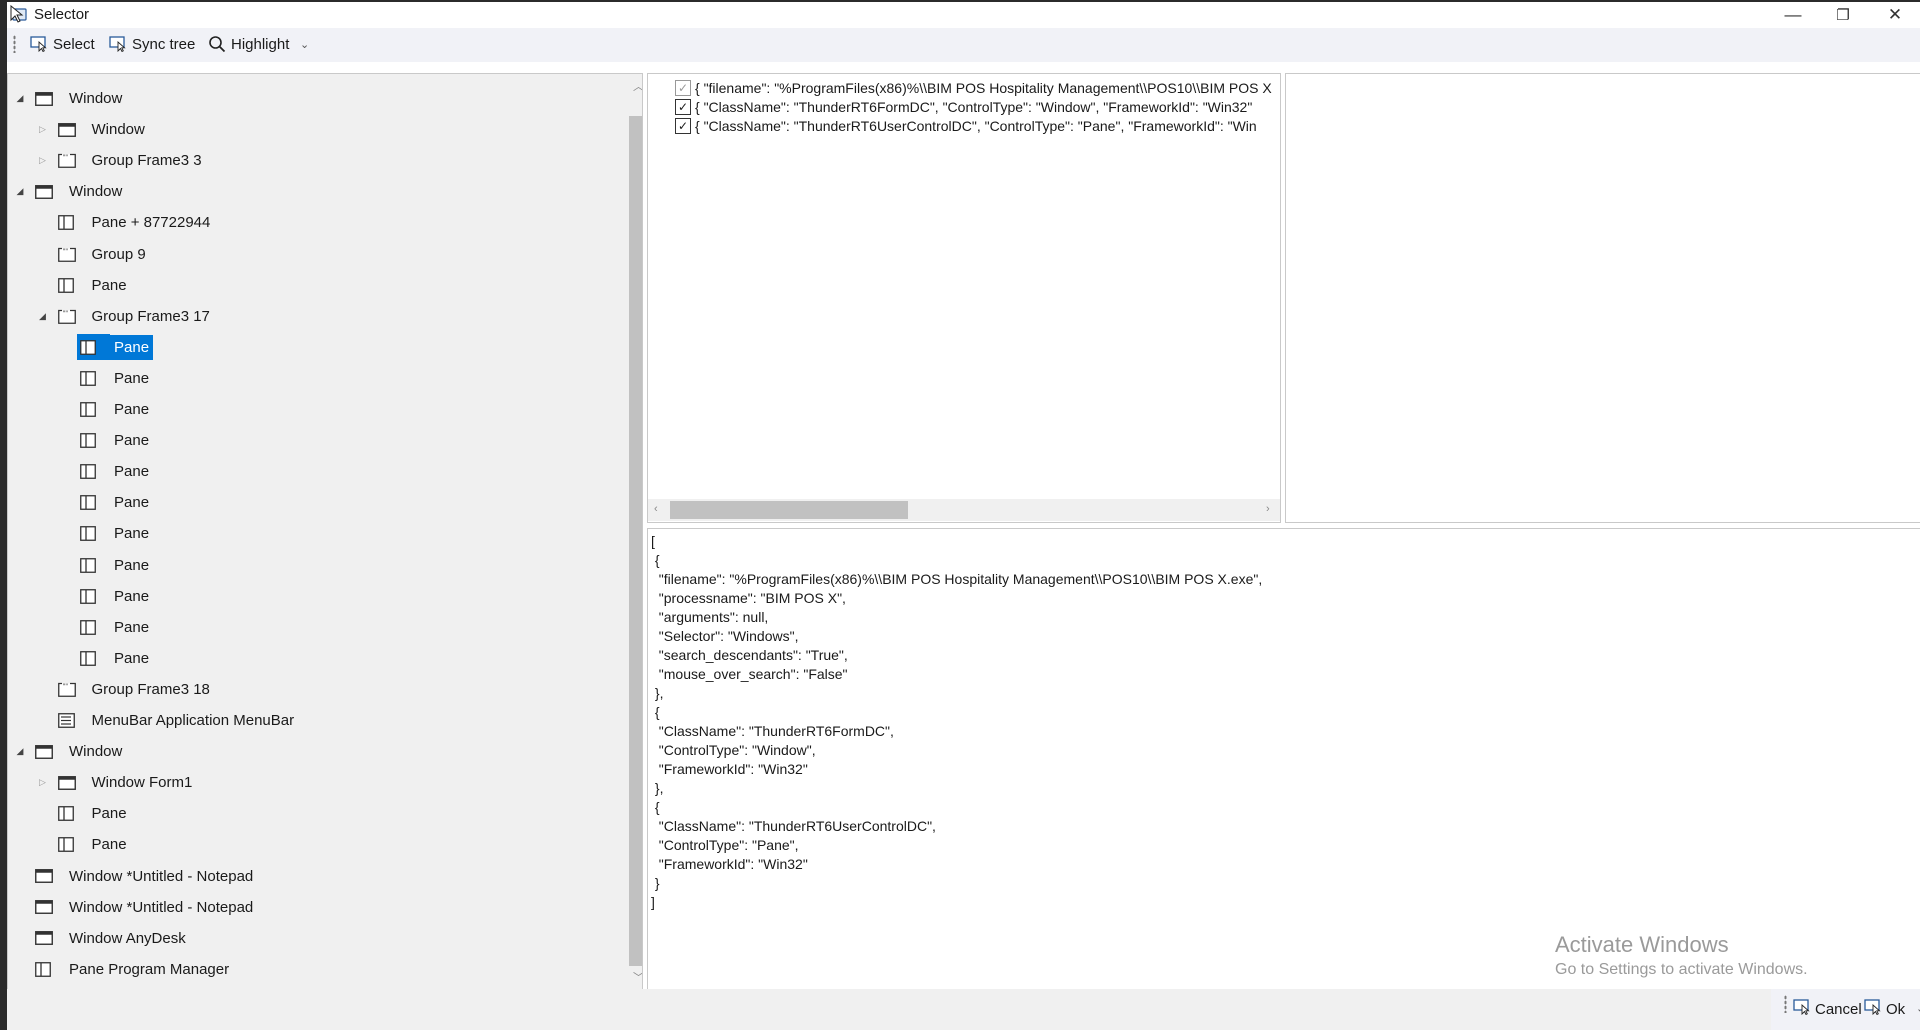 This screenshot has width=1920, height=1030. Describe the element at coordinates (637, 86) in the screenshot. I see `scroll-up-arrow-icon: ︿` at that location.